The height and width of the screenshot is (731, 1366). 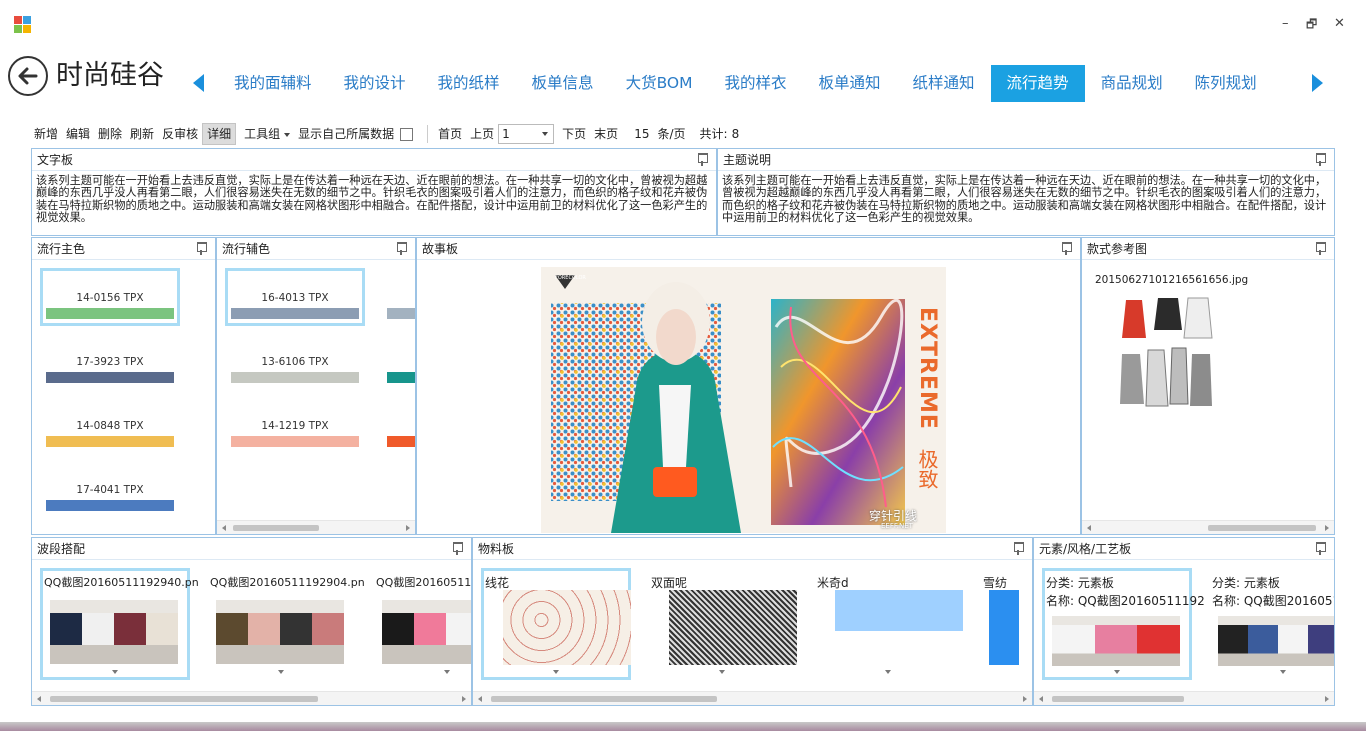 What do you see at coordinates (78, 134) in the screenshot?
I see `edit-button: 编辑` at bounding box center [78, 134].